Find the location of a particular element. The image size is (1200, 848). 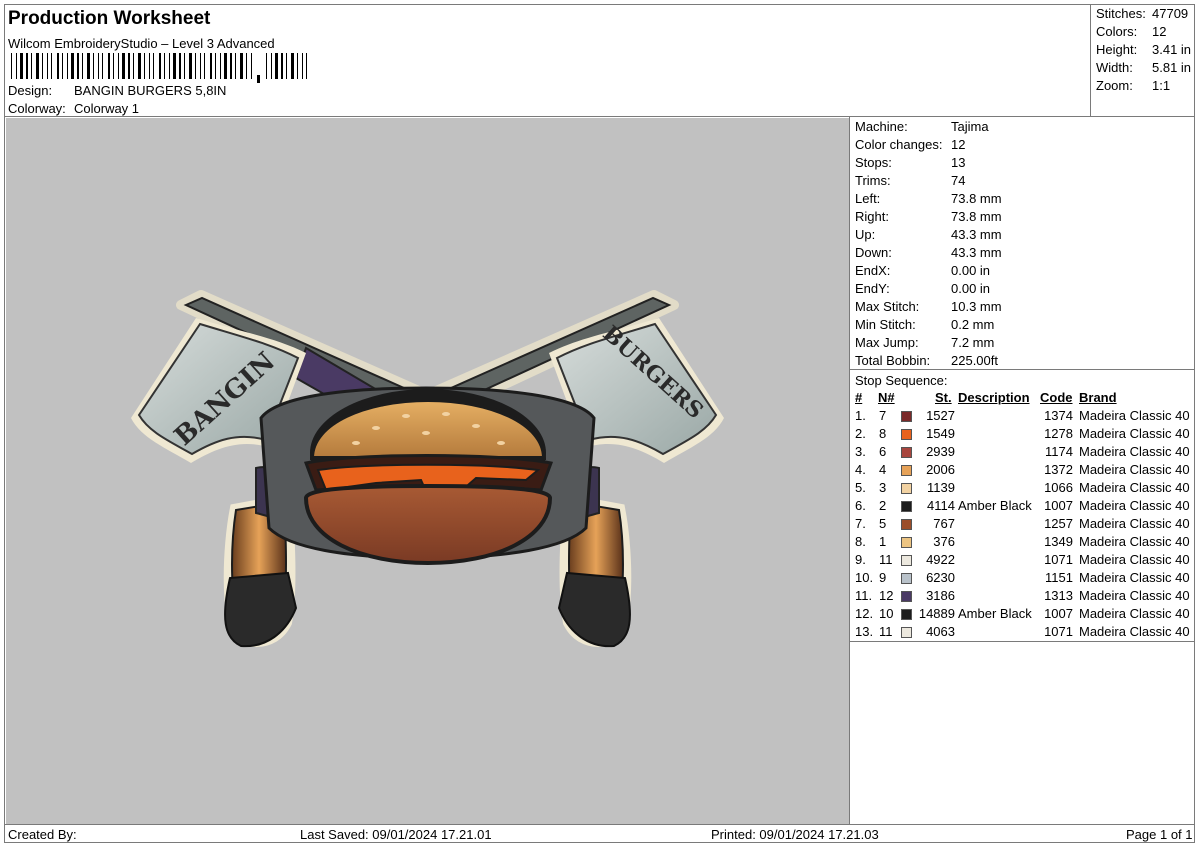

summary-value: 12 is located at coordinates (1159, 31).